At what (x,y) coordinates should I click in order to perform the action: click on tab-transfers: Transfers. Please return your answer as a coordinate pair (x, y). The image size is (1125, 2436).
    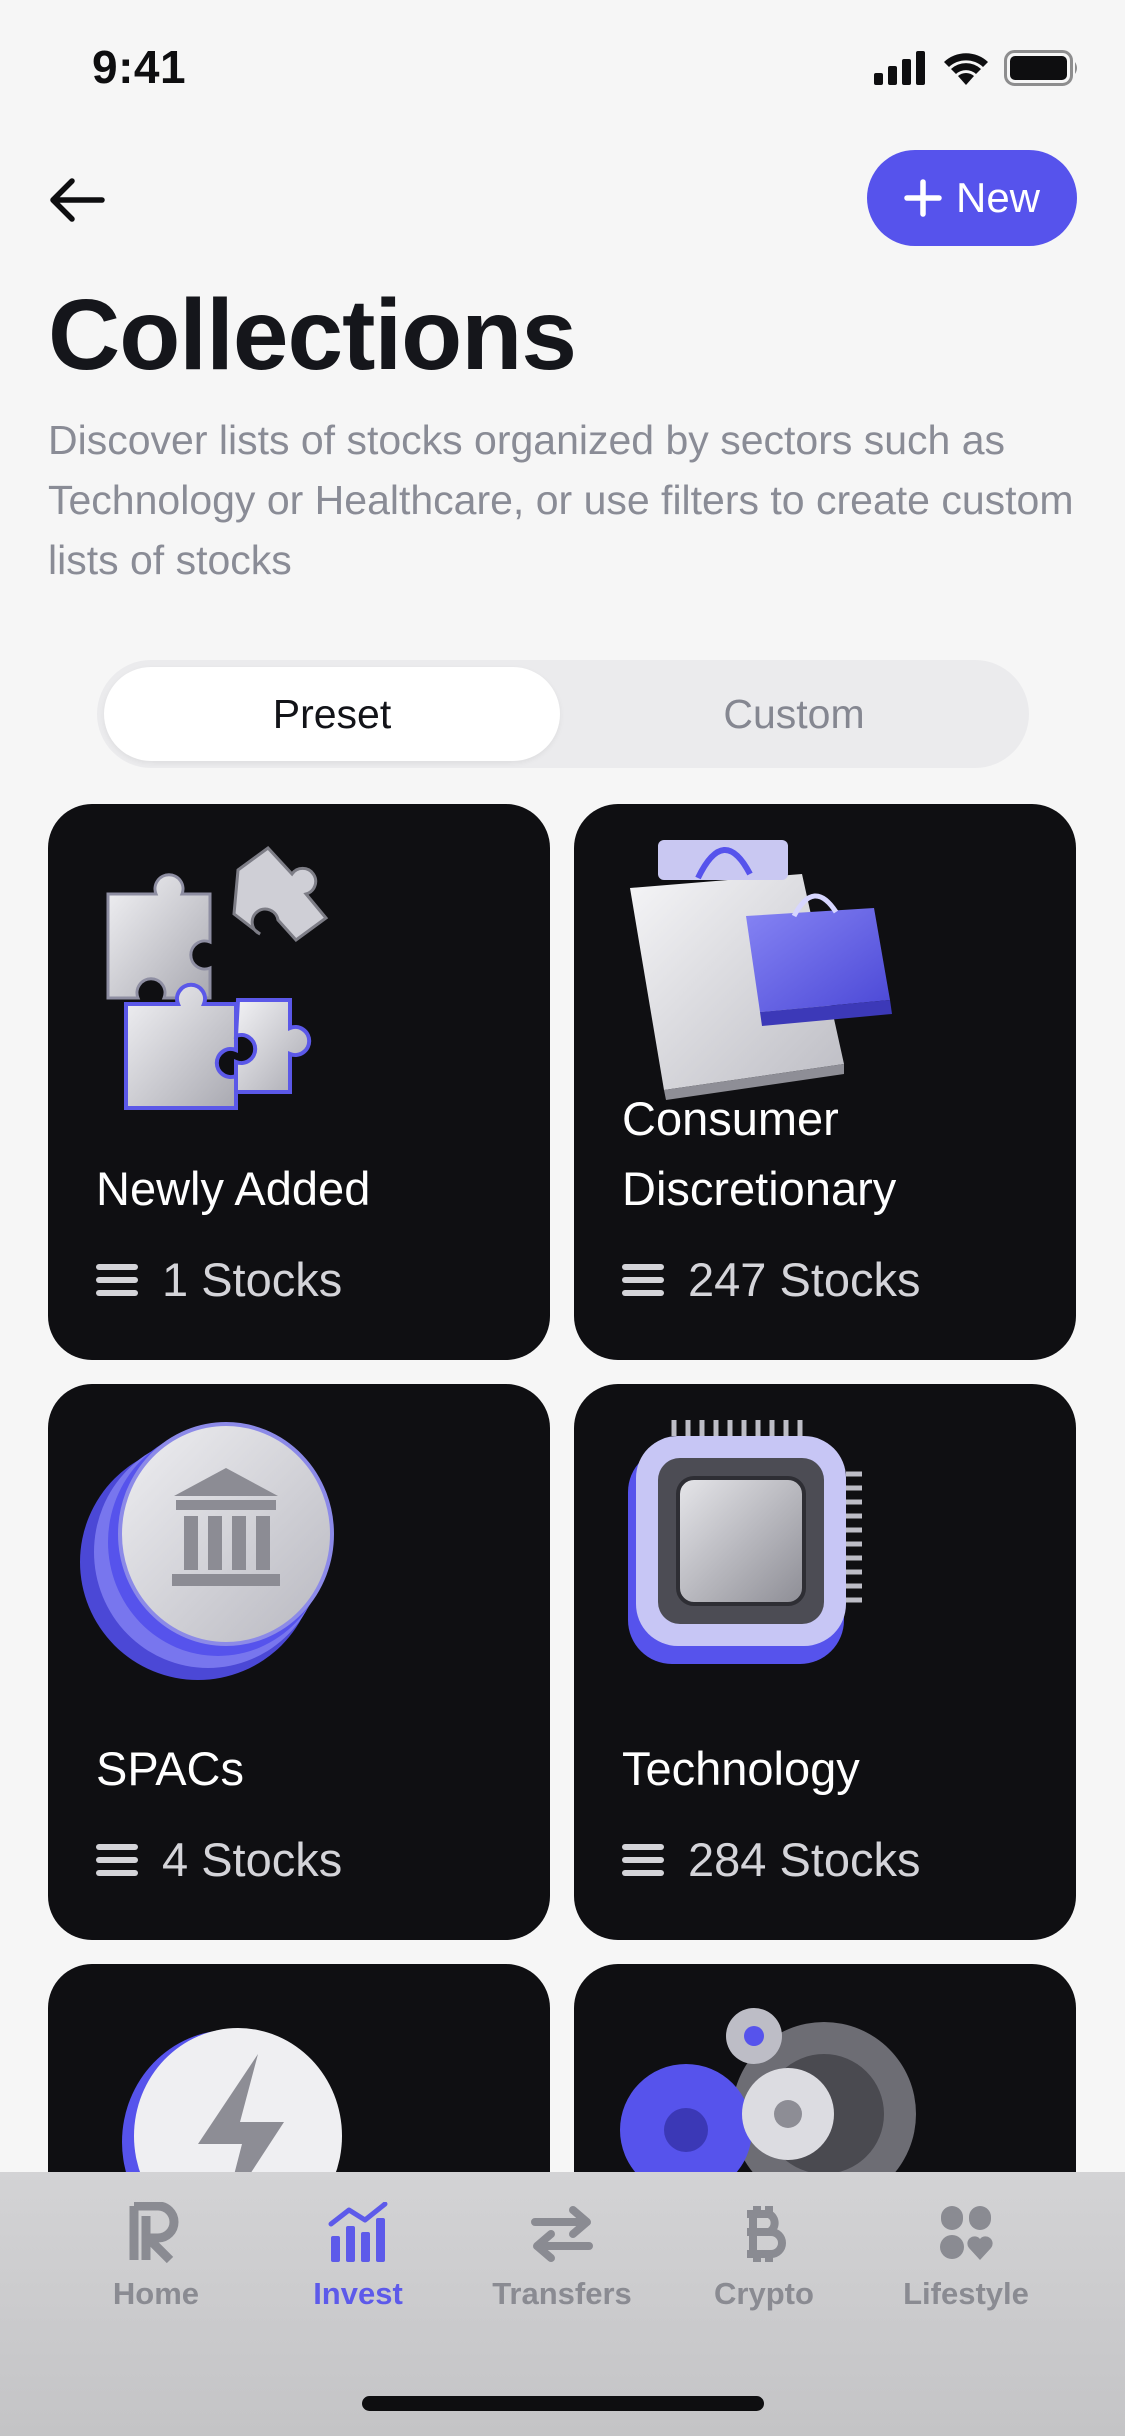
    Looking at the image, I should click on (562, 2257).